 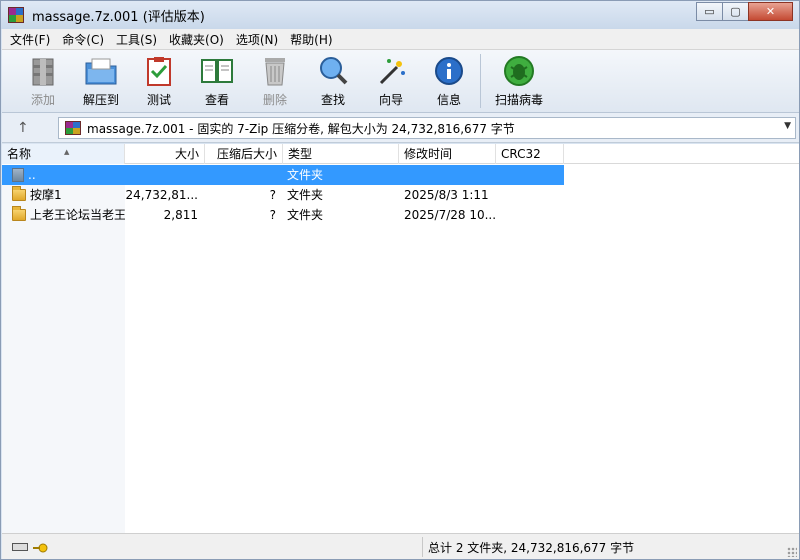 I want to click on column-header: 名称 ▲ 大小 压缩后大小 类型 修改时间 CRC32, so click(x=400, y=154).